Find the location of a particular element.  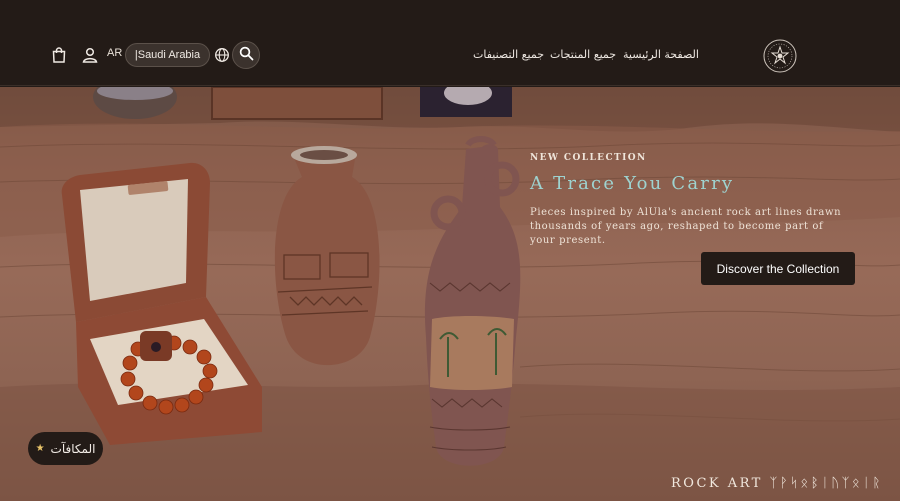

rock-art-wordmark: ROCK ART ᛉᚹᛋᛟᛒᛁᚢᛉᛟᛁᚱ is located at coordinates (777, 483).